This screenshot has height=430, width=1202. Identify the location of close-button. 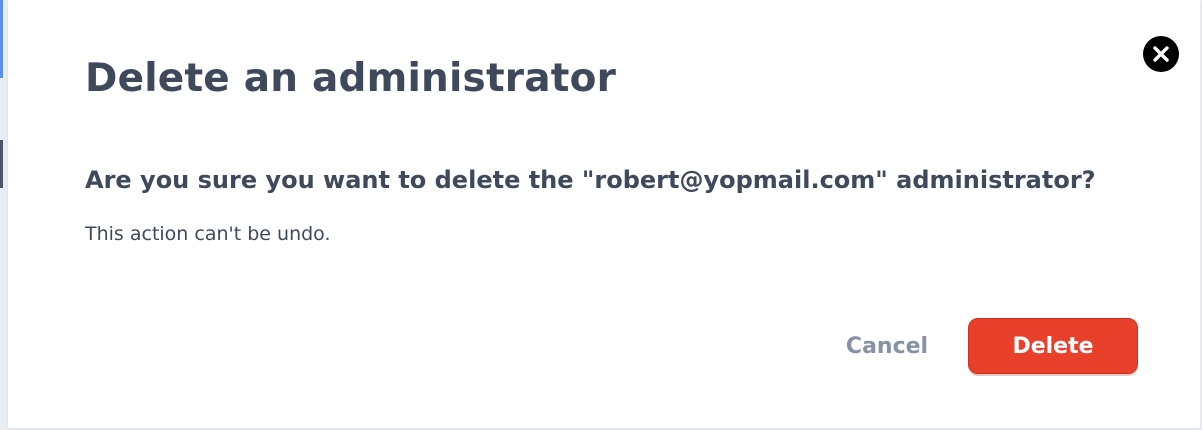
(1161, 54).